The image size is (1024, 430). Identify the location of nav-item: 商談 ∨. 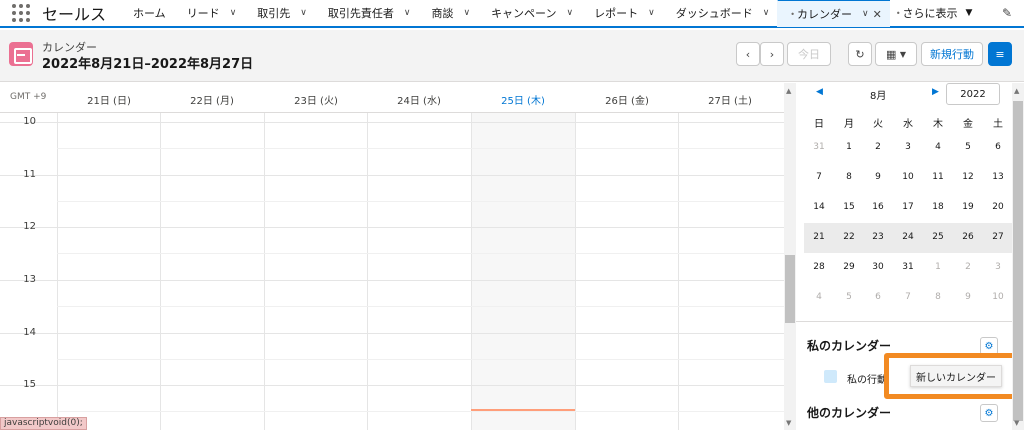
(448, 13).